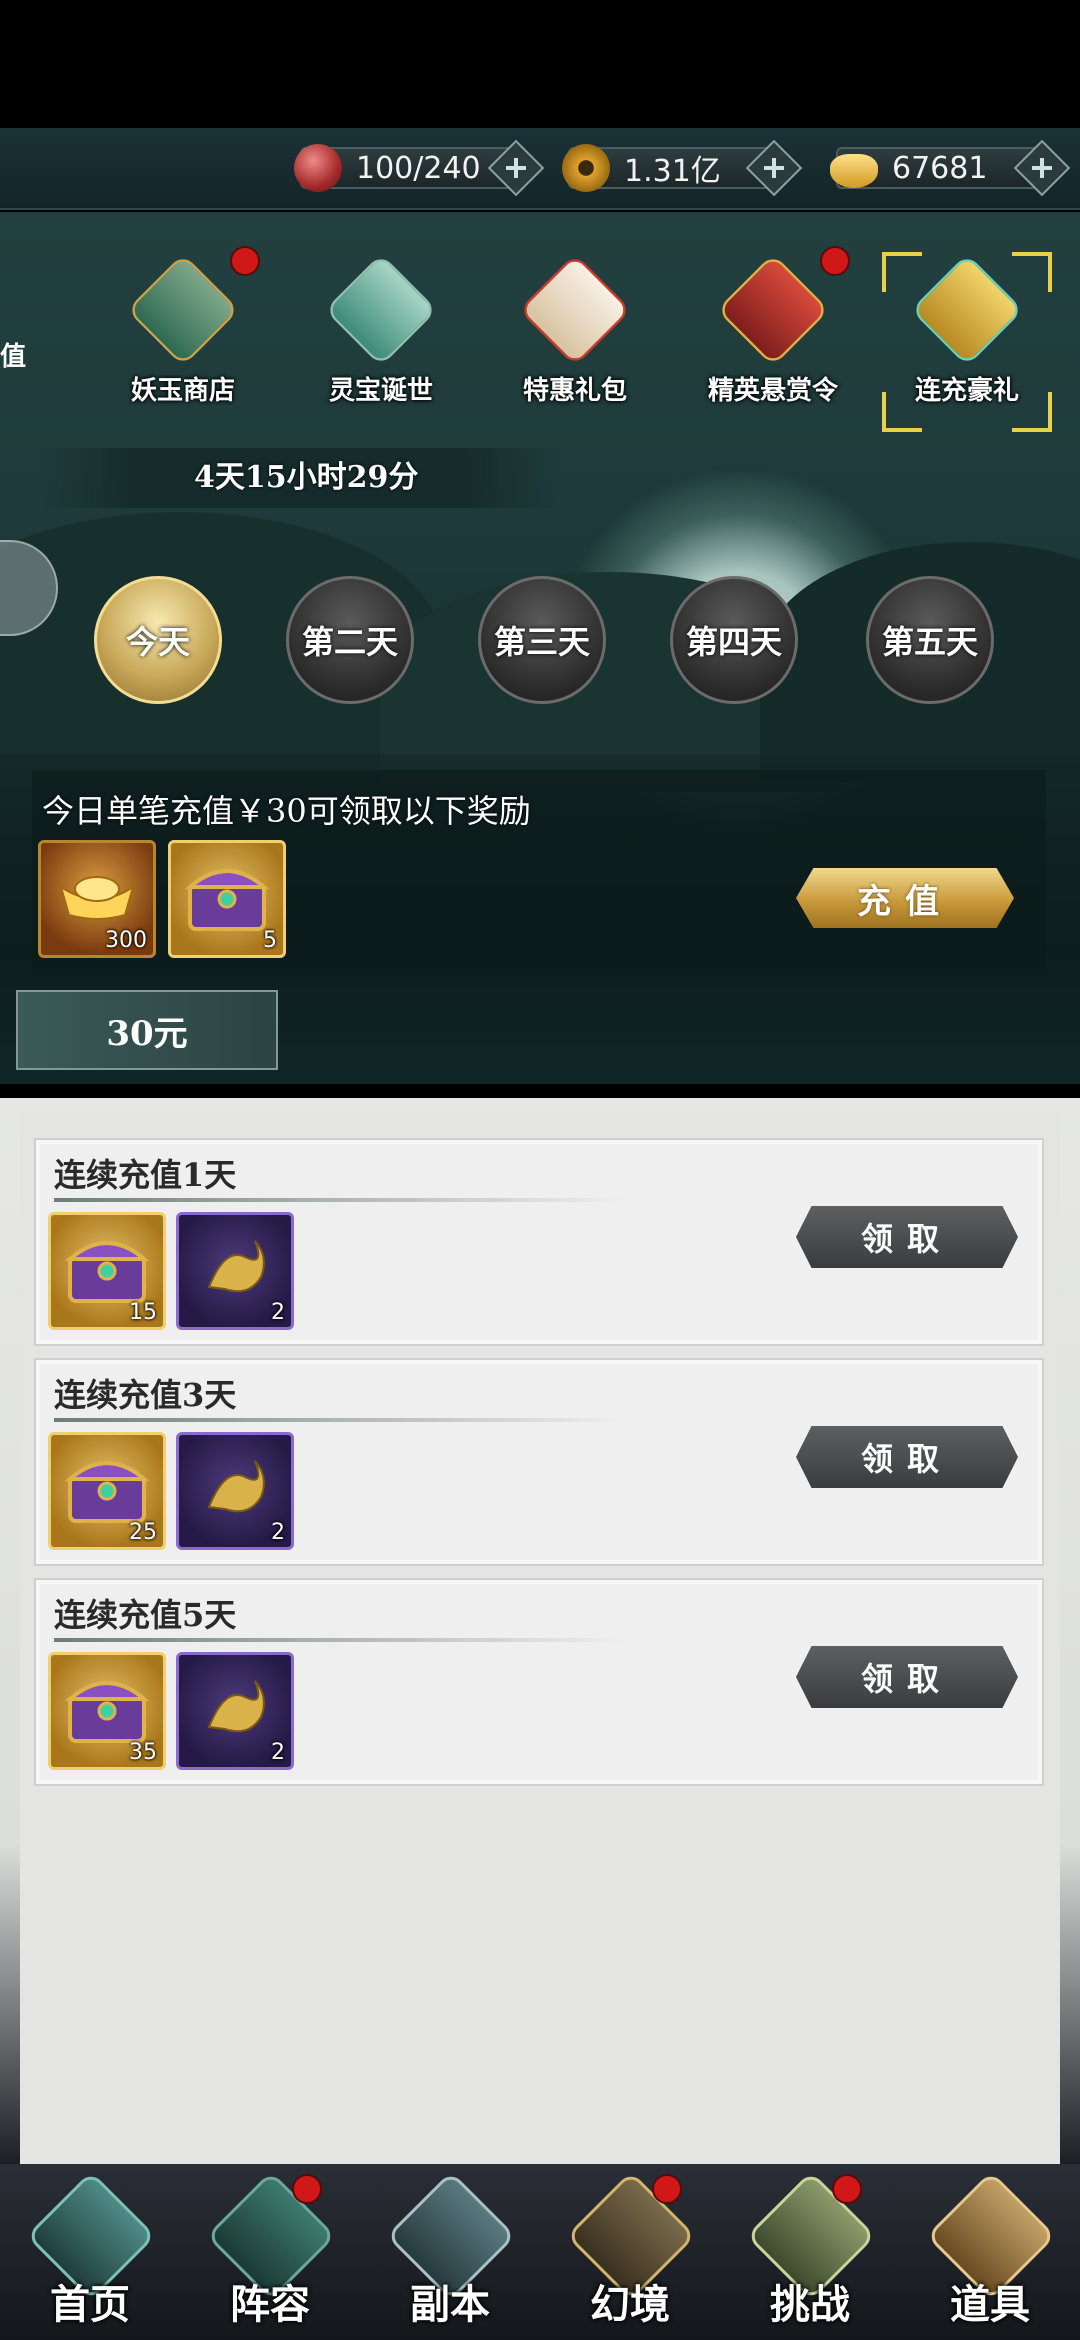 This screenshot has height=2340, width=1080. What do you see at coordinates (182, 391) in the screenshot?
I see `tab-label: 妖玉商店` at bounding box center [182, 391].